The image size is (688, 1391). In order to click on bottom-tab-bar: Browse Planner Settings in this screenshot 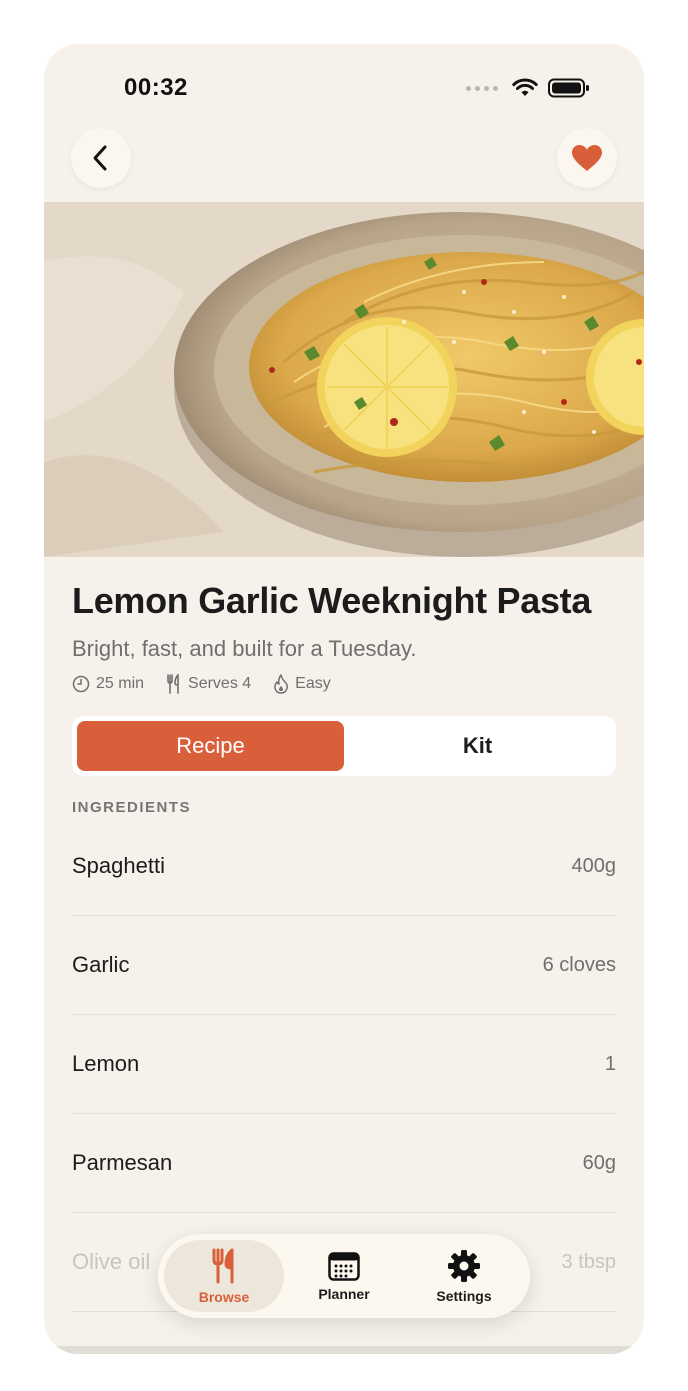, I will do `click(344, 1276)`.